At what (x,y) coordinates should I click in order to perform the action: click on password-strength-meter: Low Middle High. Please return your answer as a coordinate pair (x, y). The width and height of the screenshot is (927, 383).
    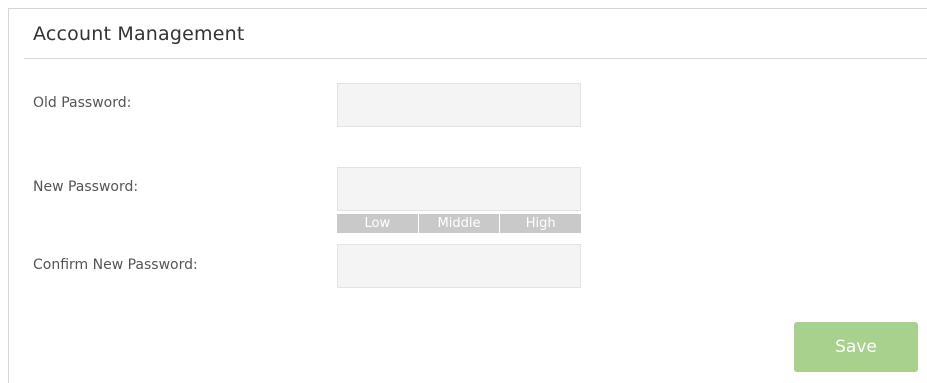
    Looking at the image, I should click on (459, 223).